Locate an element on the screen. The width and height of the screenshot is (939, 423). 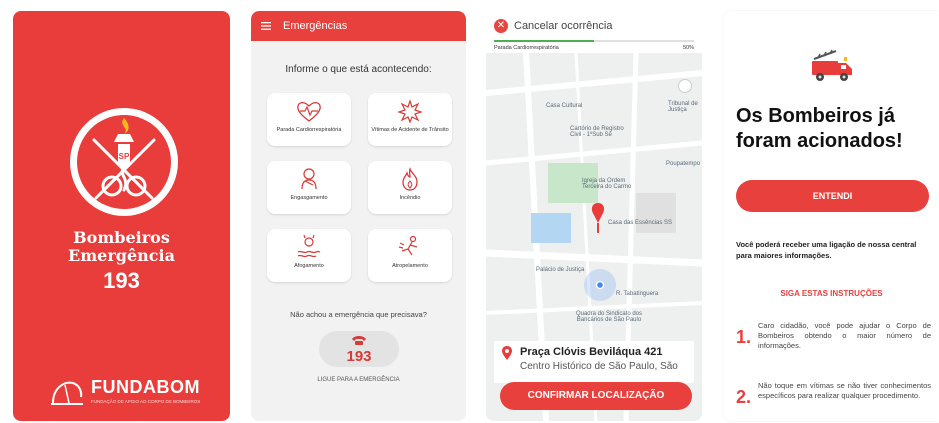
option-fire: Incêndio is located at coordinates (410, 187).